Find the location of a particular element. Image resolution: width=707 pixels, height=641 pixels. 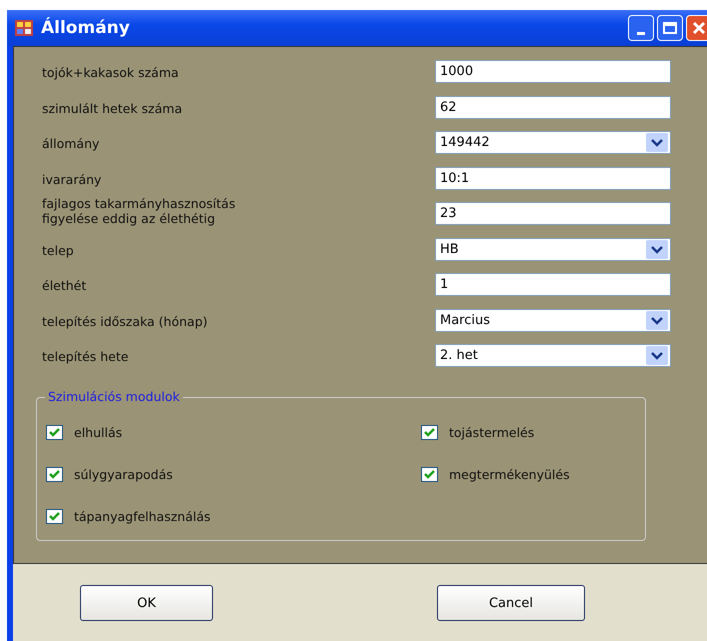

group-title: Szimulációs modulok is located at coordinates (114, 396).